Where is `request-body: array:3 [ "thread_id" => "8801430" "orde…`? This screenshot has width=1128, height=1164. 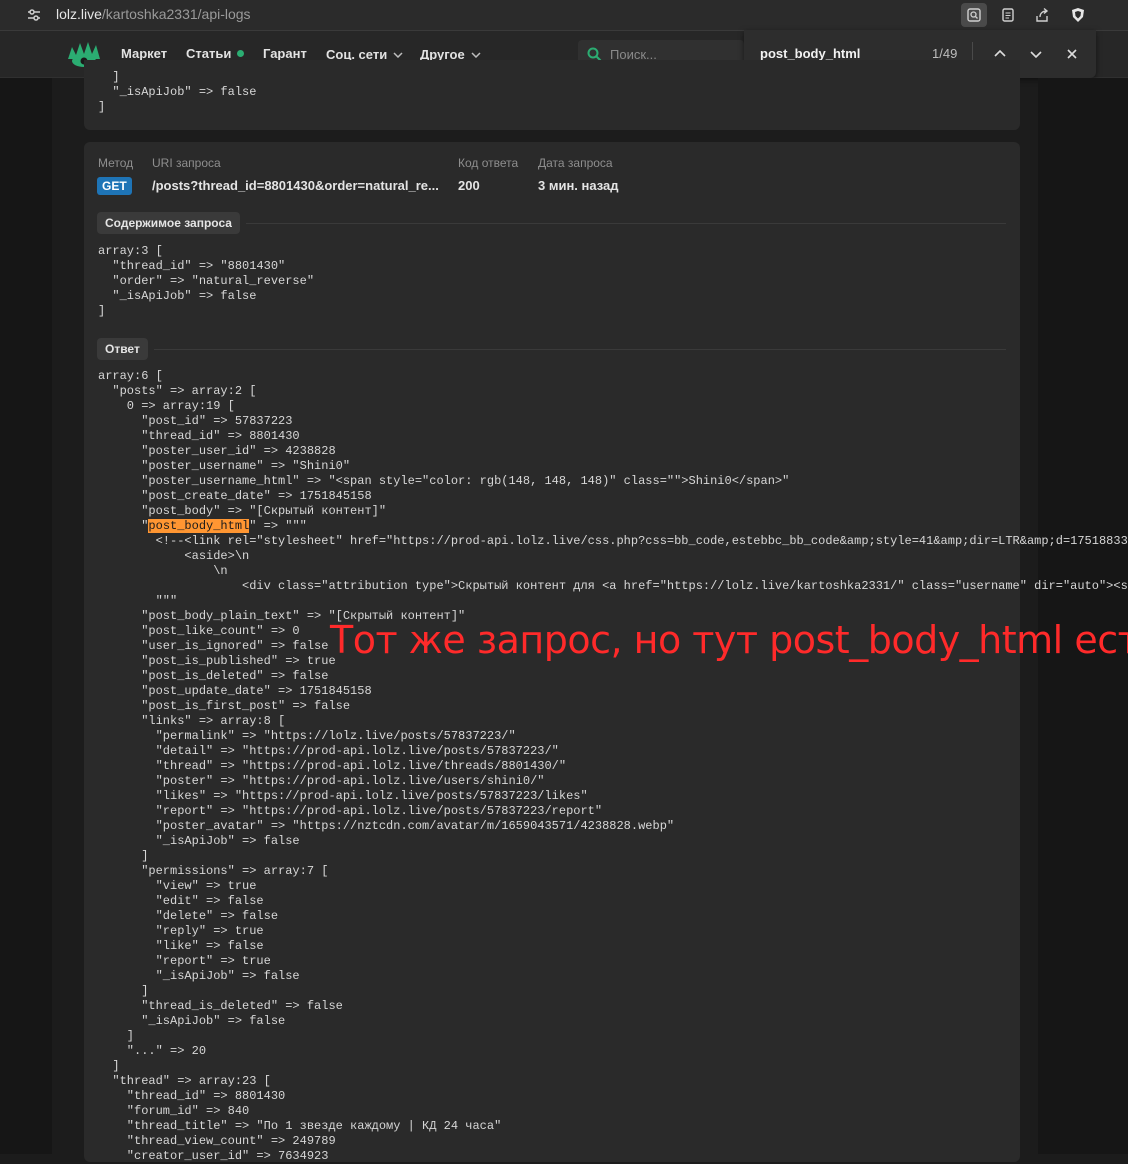 request-body: array:3 [ "thread_id" => "8801430" "orde… is located at coordinates (206, 281).